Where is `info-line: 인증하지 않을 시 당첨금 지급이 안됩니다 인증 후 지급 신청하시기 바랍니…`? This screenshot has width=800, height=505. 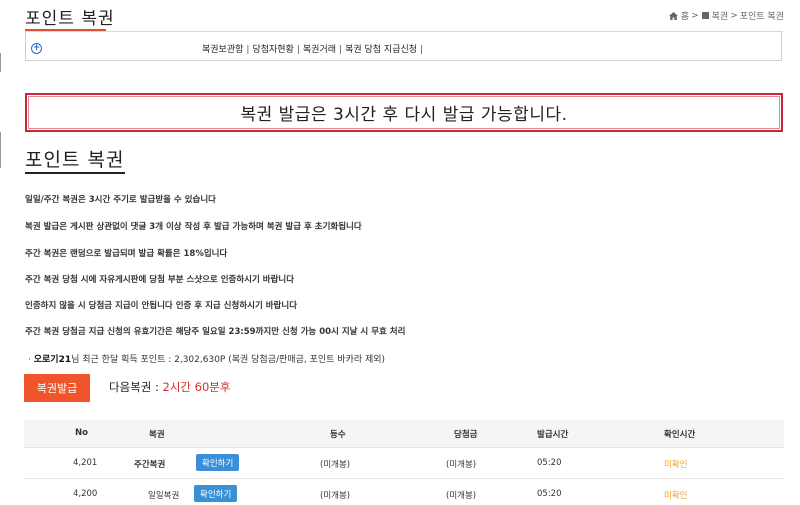 info-line: 인증하지 않을 시 당첨금 지급이 안됩니다 인증 후 지급 신청하시기 바랍니… is located at coordinates (161, 306).